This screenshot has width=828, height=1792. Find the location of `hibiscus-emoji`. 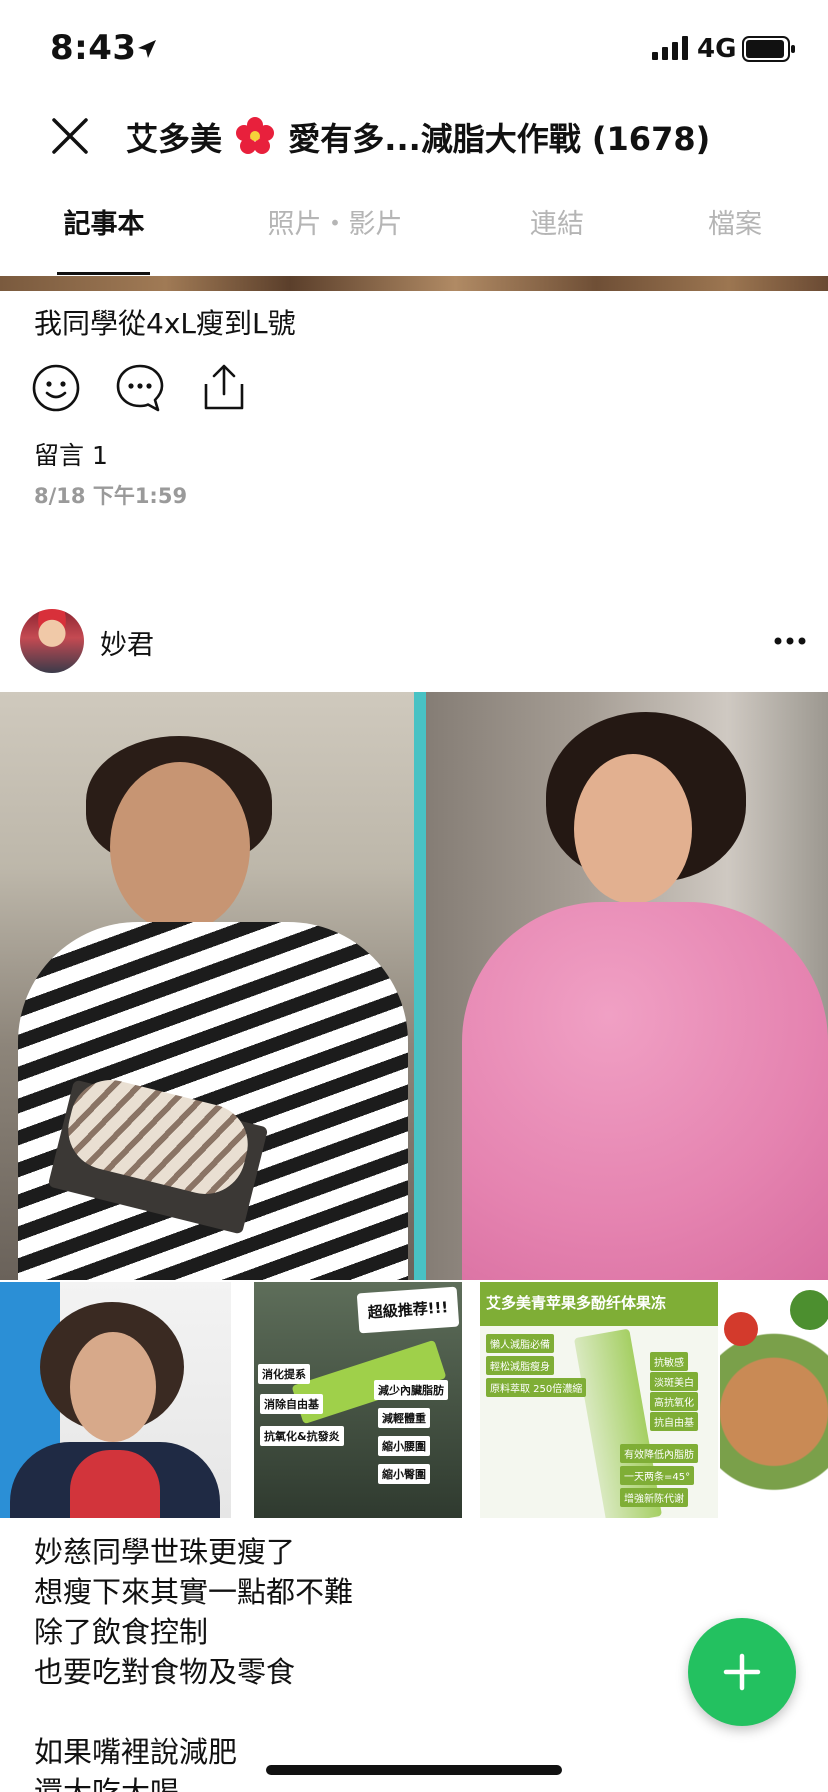

hibiscus-emoji is located at coordinates (255, 135).